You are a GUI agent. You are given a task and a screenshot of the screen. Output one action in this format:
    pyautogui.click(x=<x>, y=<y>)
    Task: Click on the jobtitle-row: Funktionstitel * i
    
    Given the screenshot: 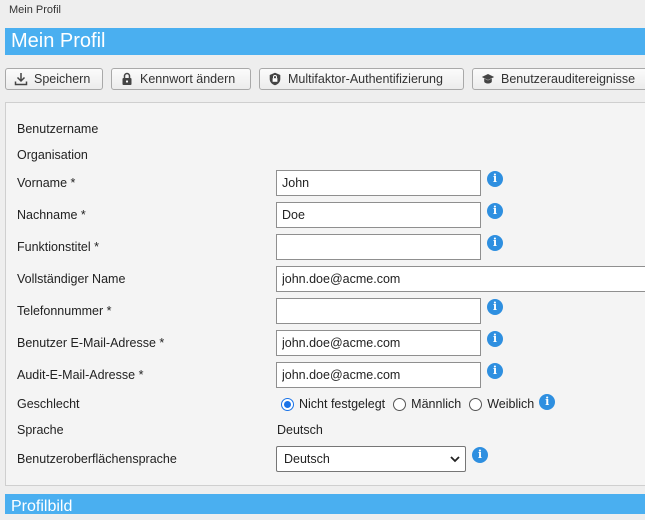 What is the action you would take?
    pyautogui.click(x=325, y=247)
    